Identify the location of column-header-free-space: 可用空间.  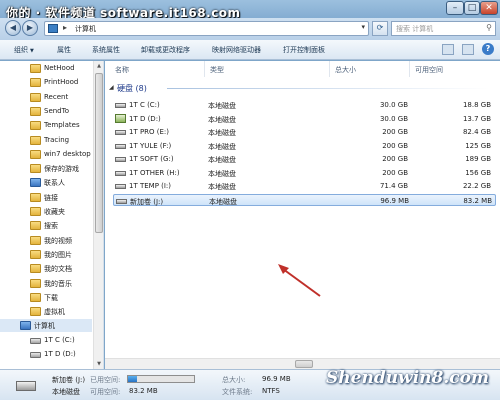
(452, 69).